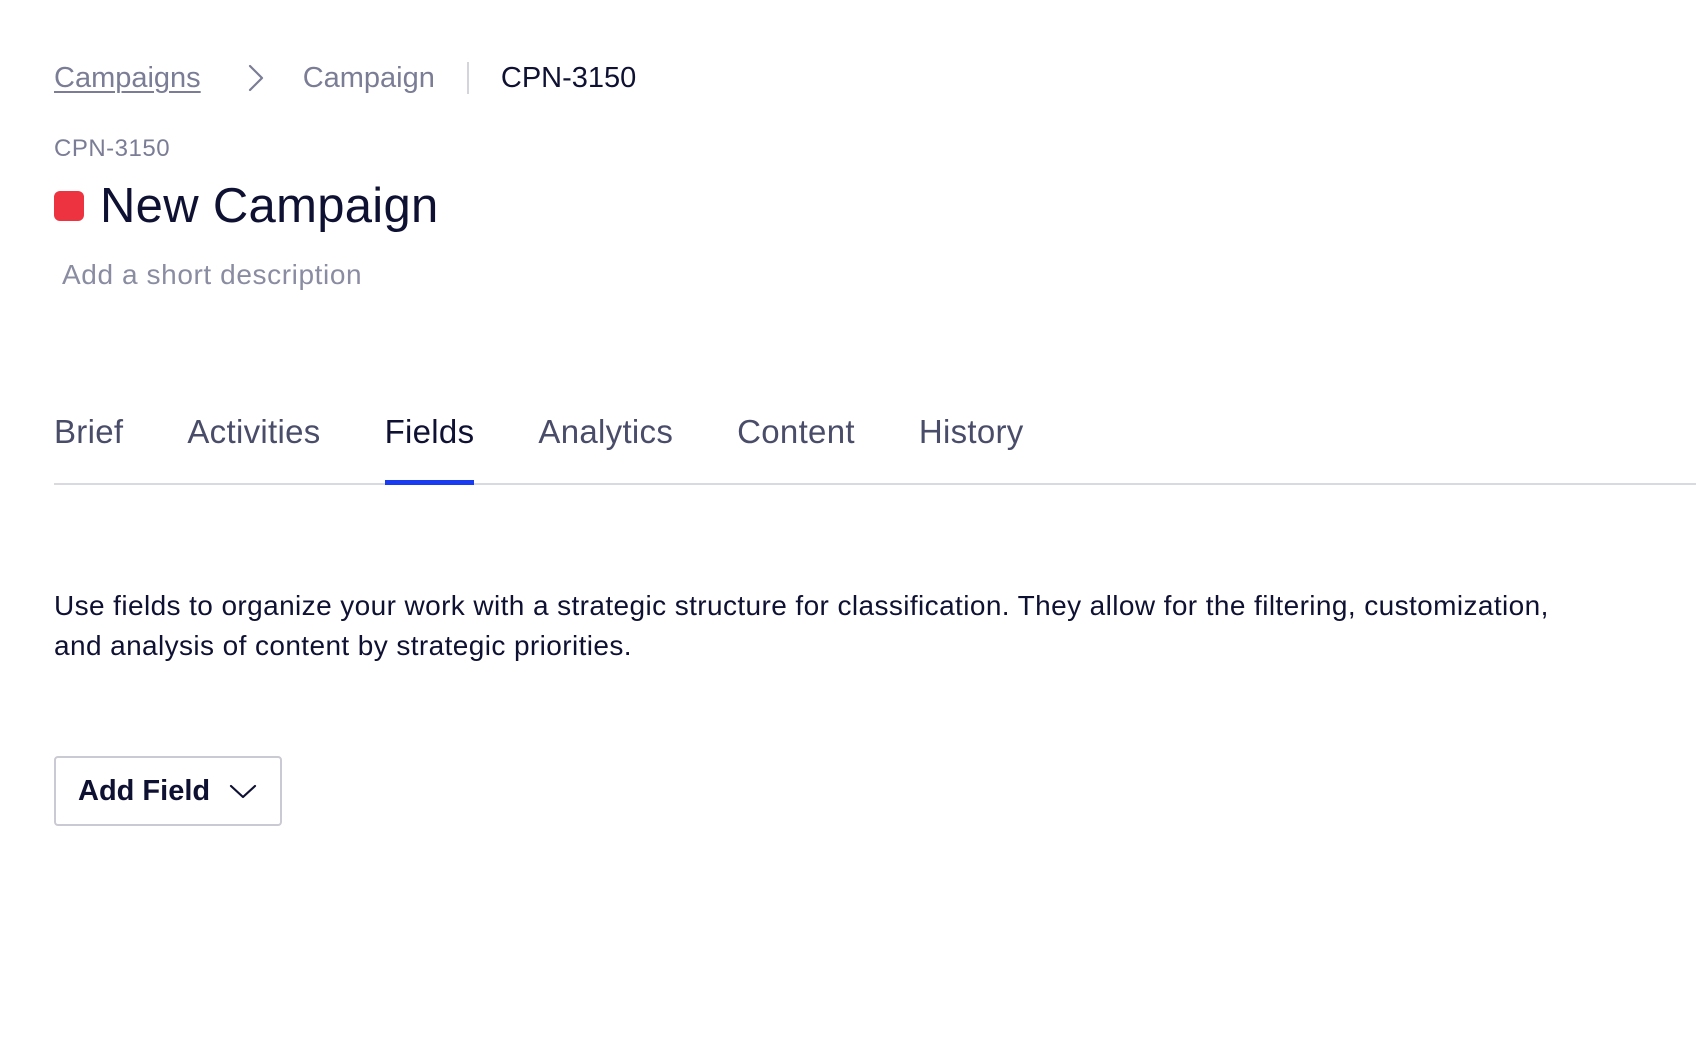  Describe the element at coordinates (467, 78) in the screenshot. I see `breadcrumb-divider` at that location.